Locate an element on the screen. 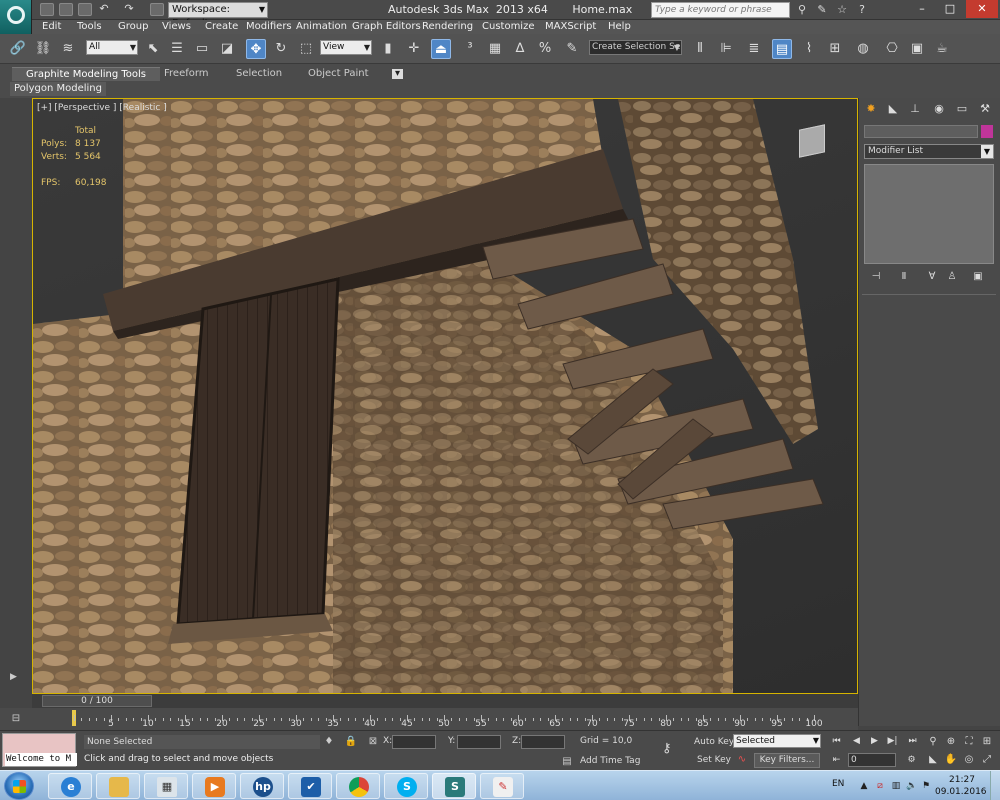  layer-manager-icon: ≣ is located at coordinates (754, 49).